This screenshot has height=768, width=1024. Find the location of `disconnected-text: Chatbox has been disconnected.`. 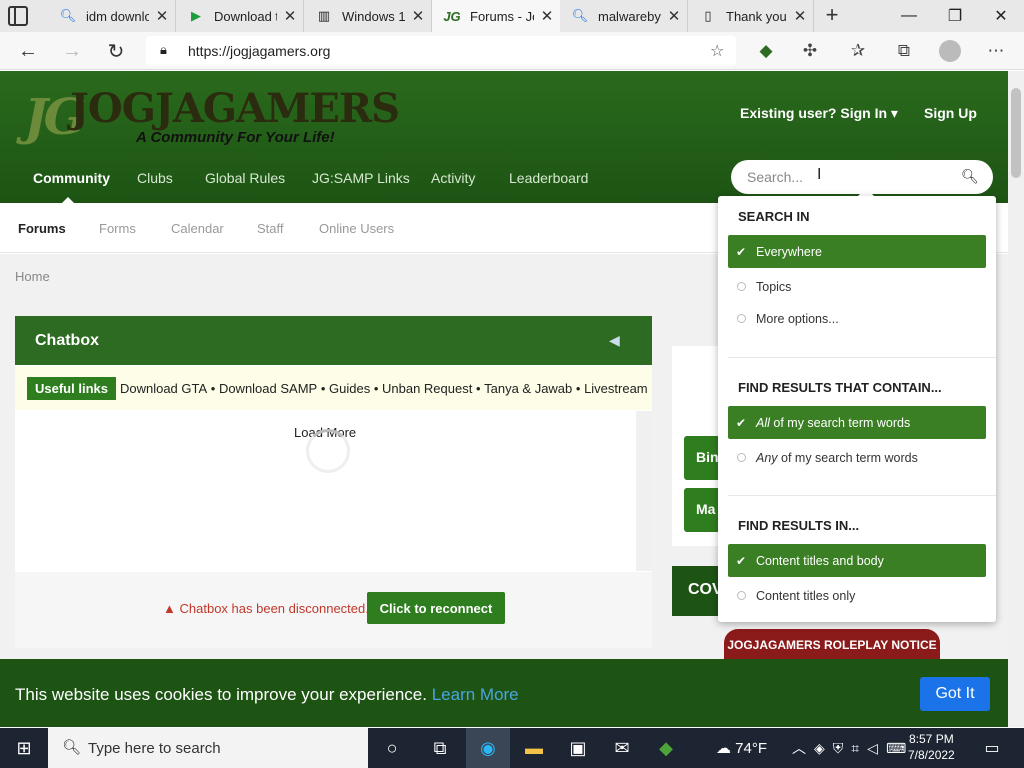

disconnected-text: Chatbox has been disconnected. is located at coordinates (274, 608).